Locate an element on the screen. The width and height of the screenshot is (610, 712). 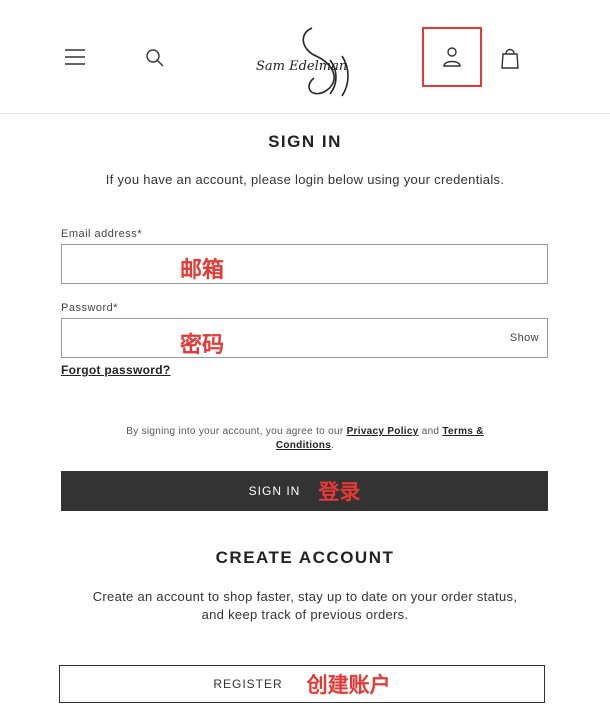
register-button-annotation: 创建账户 is located at coordinates (348, 685).